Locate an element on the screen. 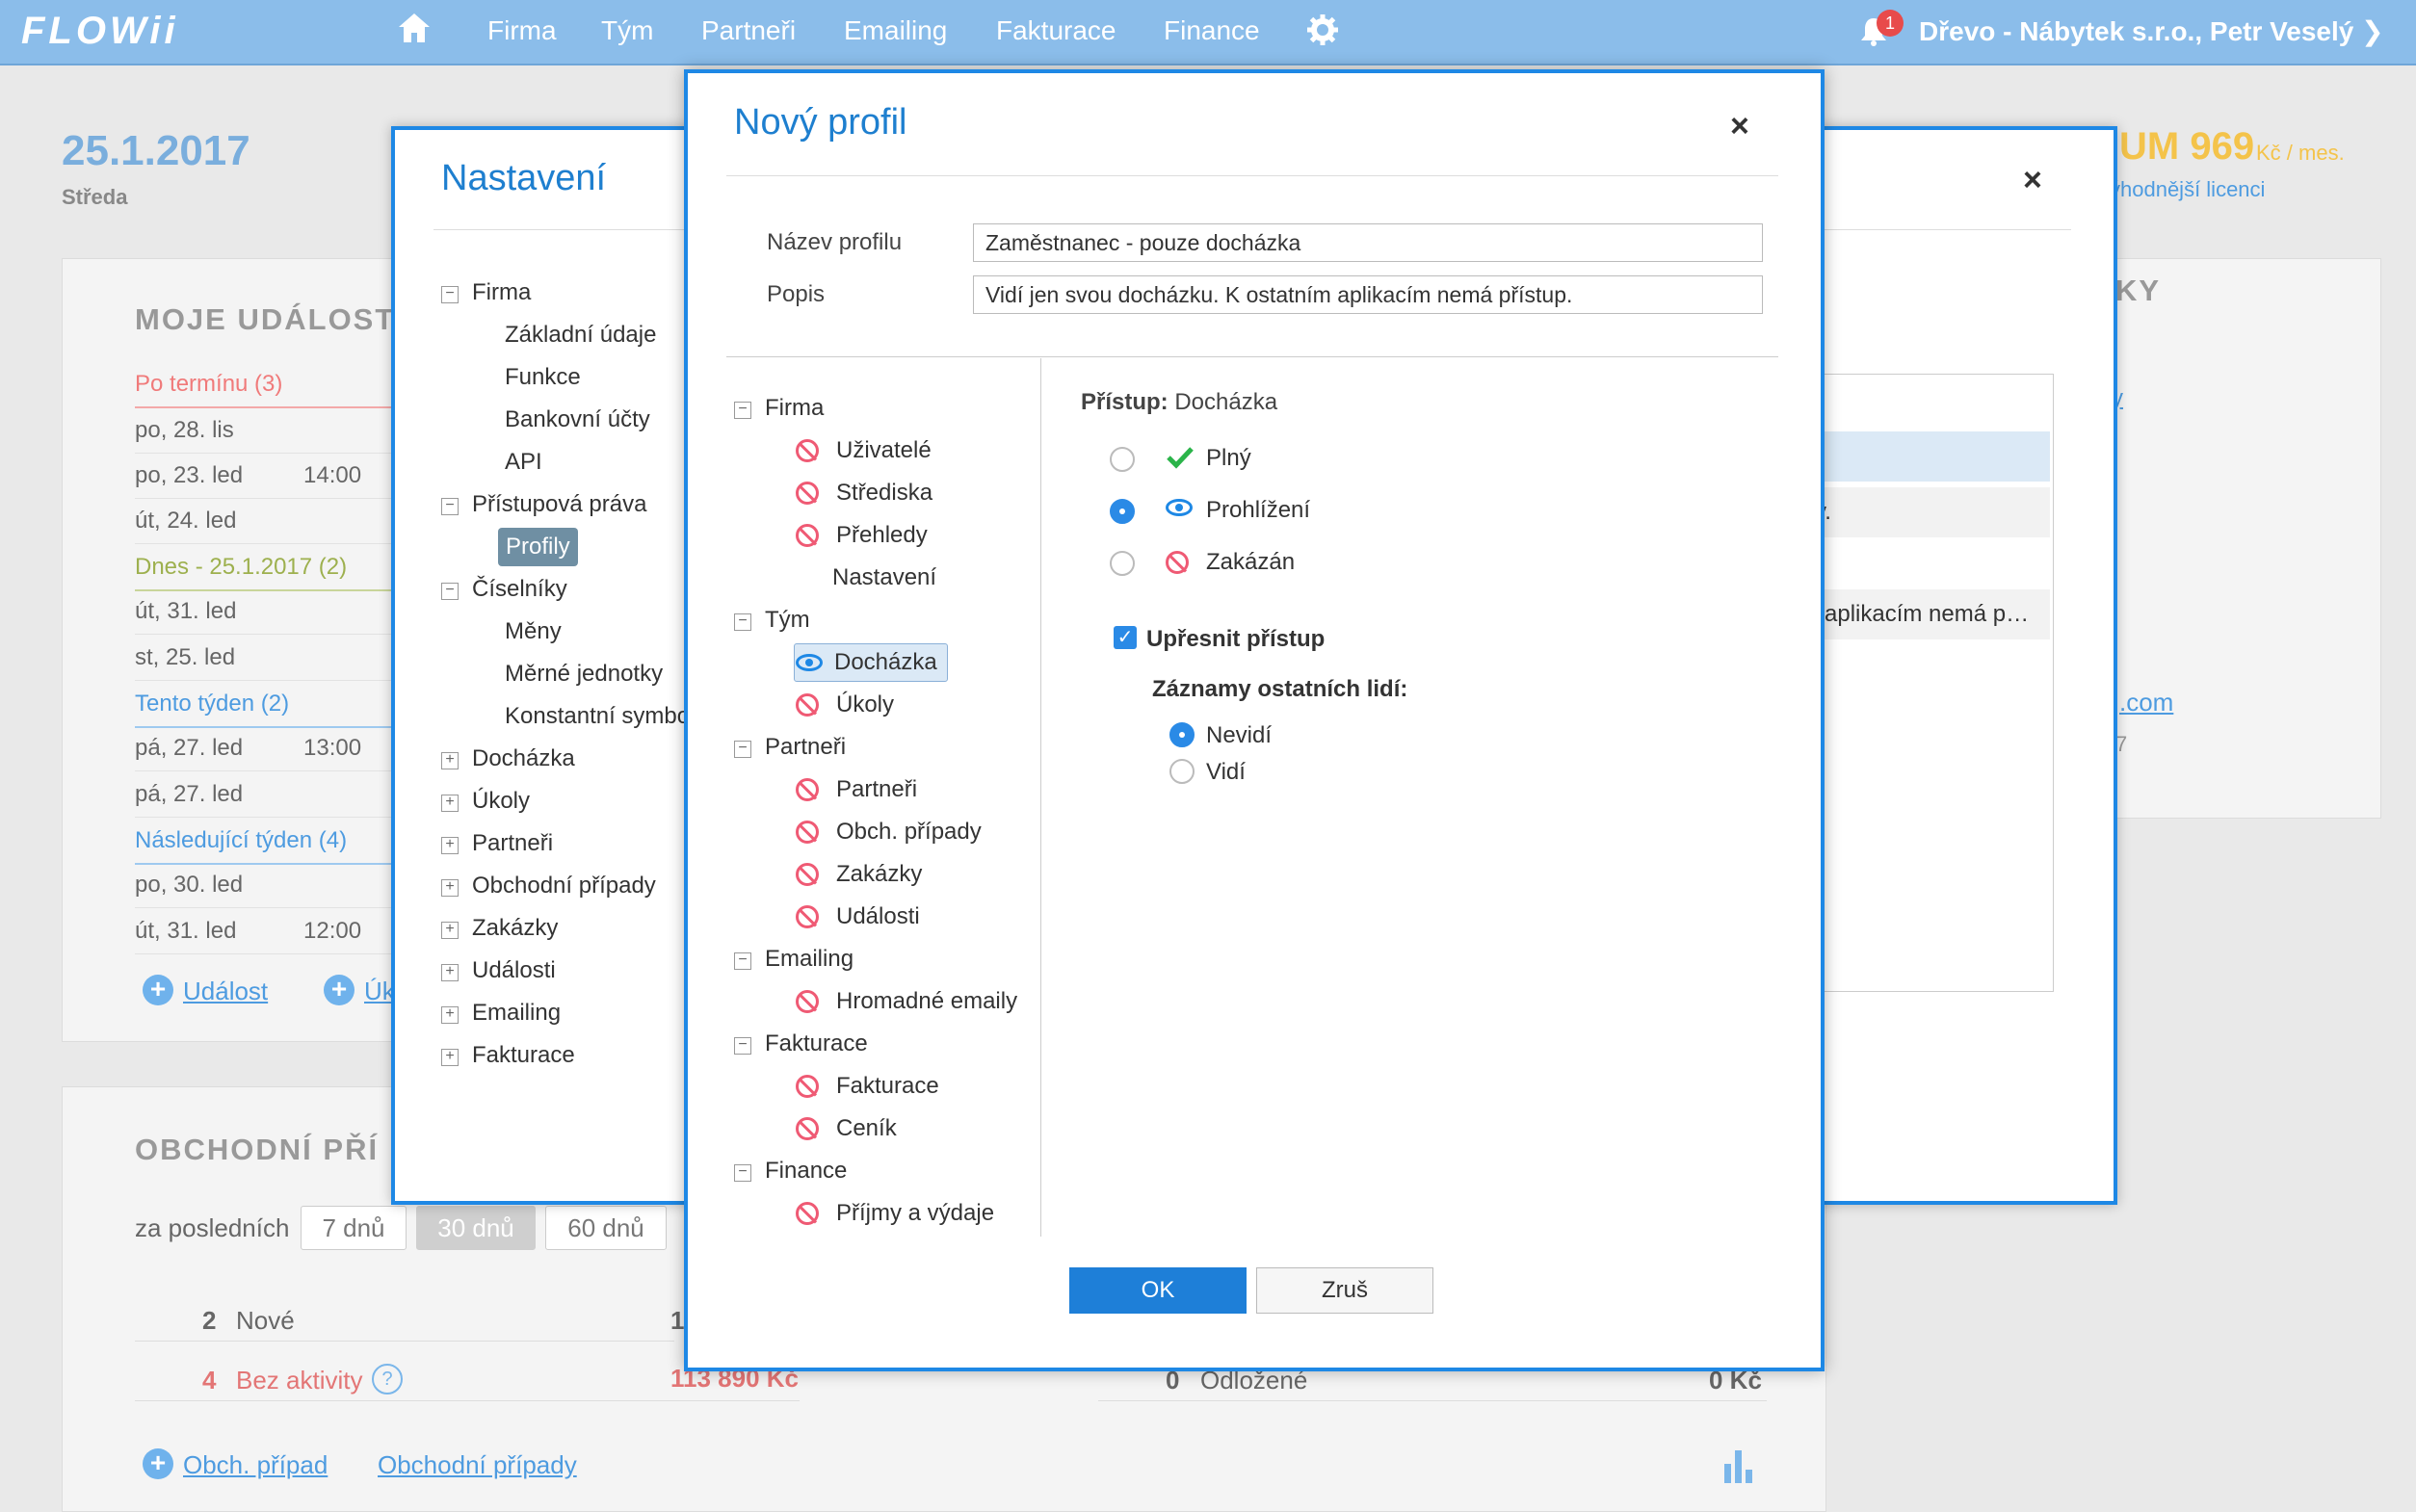  perm-group-fakturace: − Fakturace is located at coordinates (801, 1043).